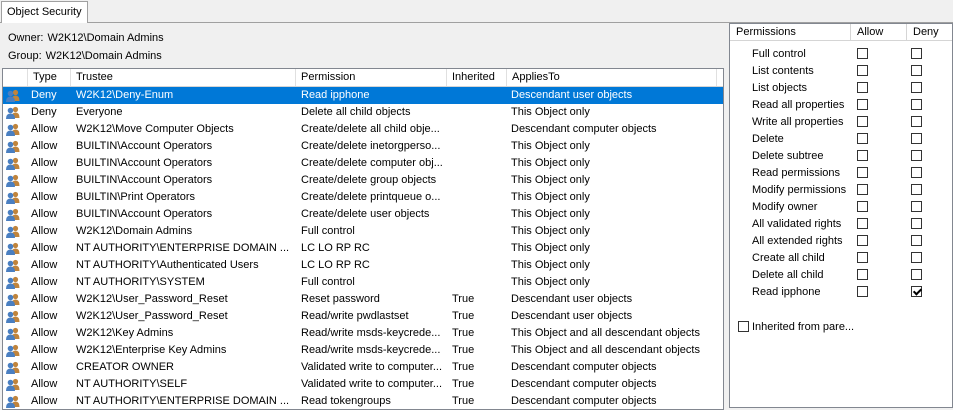  What do you see at coordinates (49, 77) in the screenshot?
I see `header-type: Type` at bounding box center [49, 77].